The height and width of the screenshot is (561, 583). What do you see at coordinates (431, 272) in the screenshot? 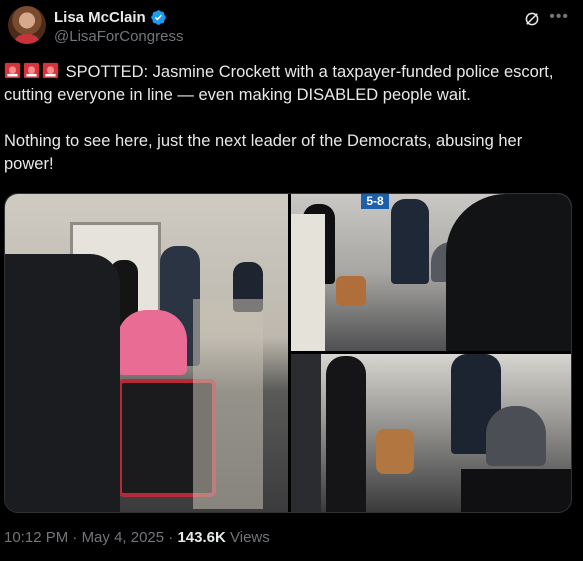
I see `photo-2: 5-8` at bounding box center [431, 272].